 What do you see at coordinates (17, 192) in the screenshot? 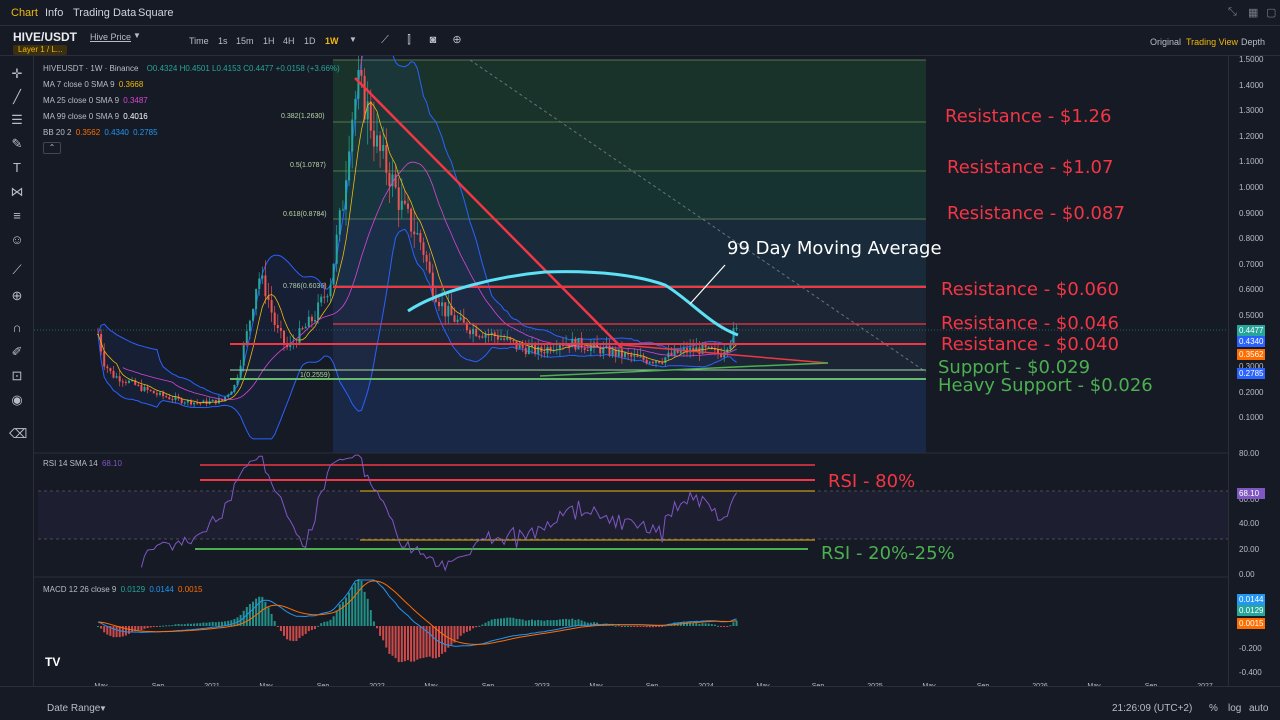
I see `pattern-icon: ⋈` at bounding box center [17, 192].